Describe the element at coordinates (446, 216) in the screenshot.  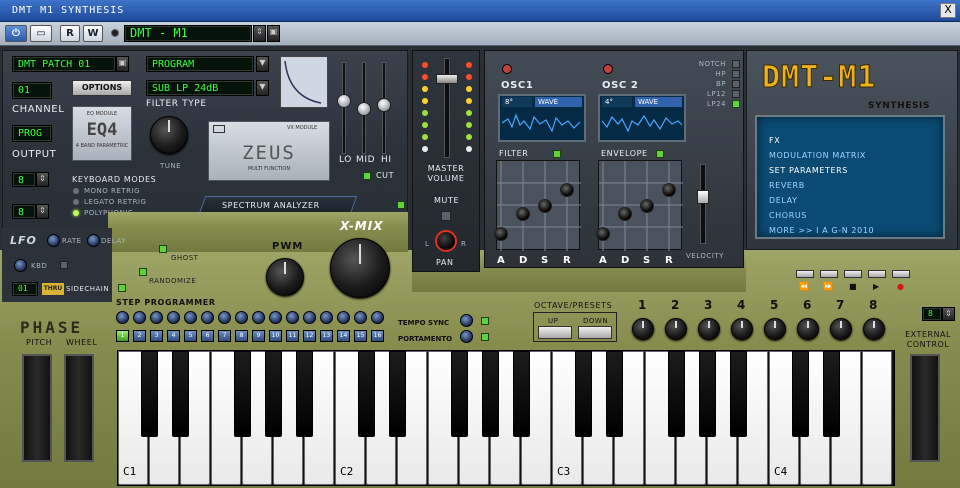
I see `mute-toggle` at that location.